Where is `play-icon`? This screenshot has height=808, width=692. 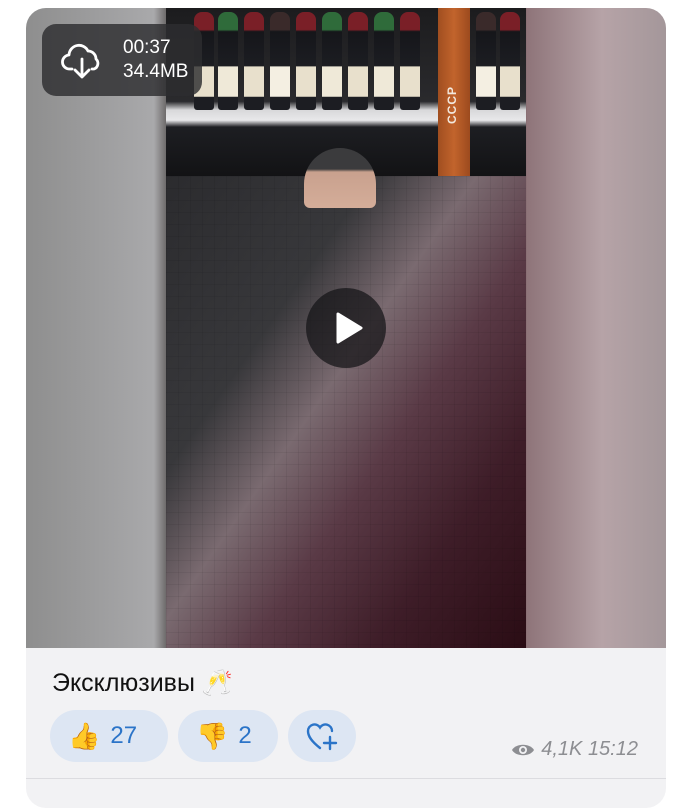
play-icon is located at coordinates (349, 328).